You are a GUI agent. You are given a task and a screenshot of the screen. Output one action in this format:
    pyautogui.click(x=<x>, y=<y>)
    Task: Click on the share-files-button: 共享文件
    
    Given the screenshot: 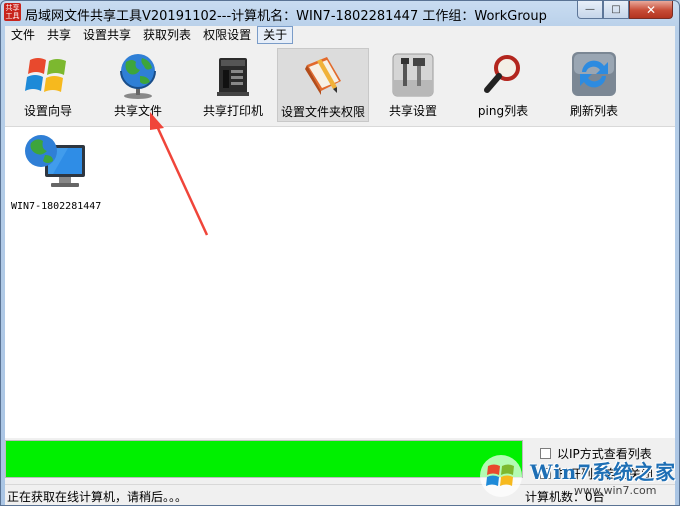 What is the action you would take?
    pyautogui.click(x=138, y=85)
    